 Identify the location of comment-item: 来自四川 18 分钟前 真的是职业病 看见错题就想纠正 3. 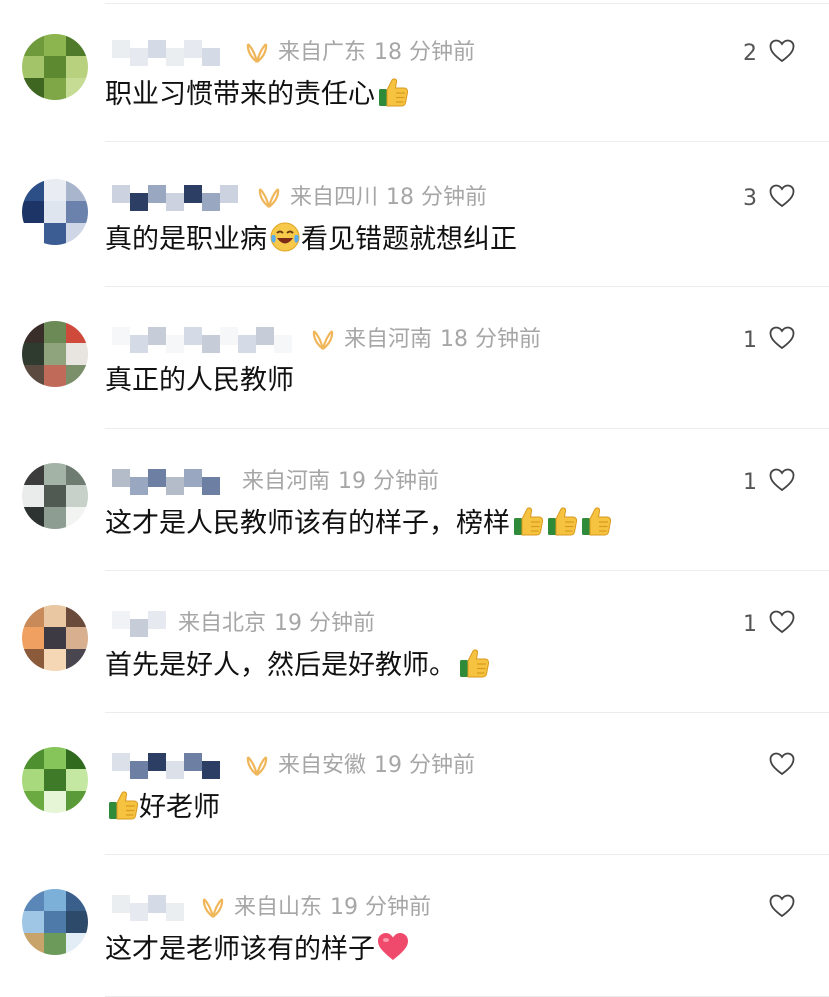
(414, 216).